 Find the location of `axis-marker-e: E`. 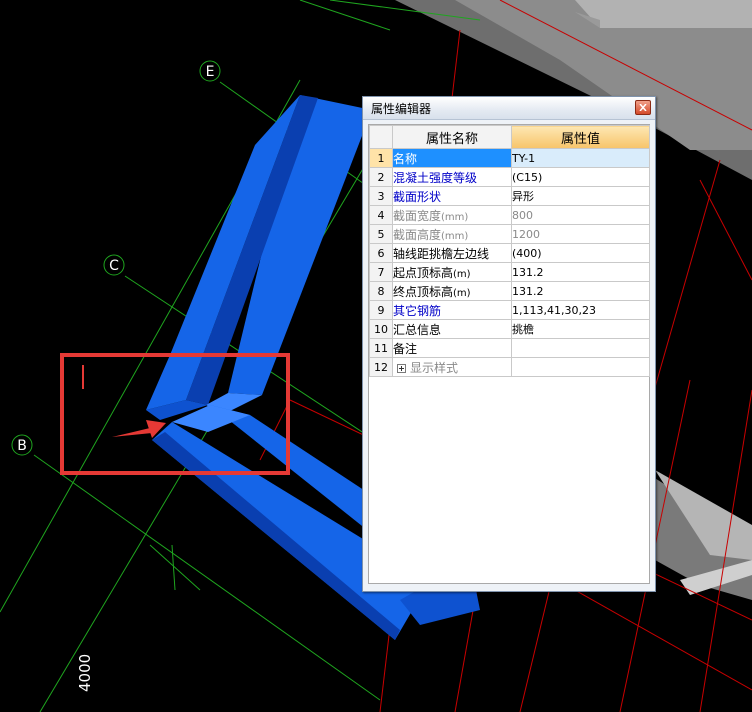

axis-marker-e: E is located at coordinates (210, 71).